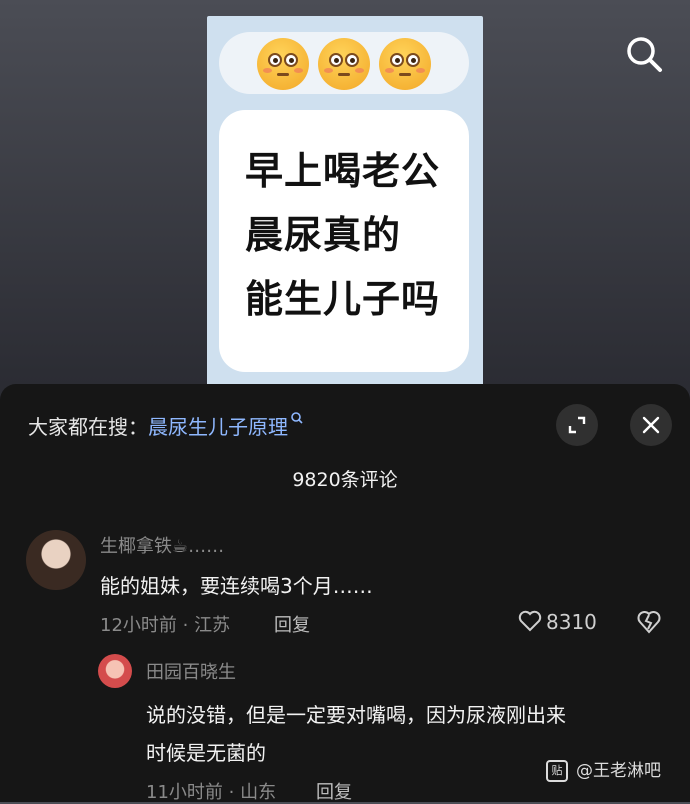  I want to click on reply-text-line: 时候是无菌的, so click(206, 753).